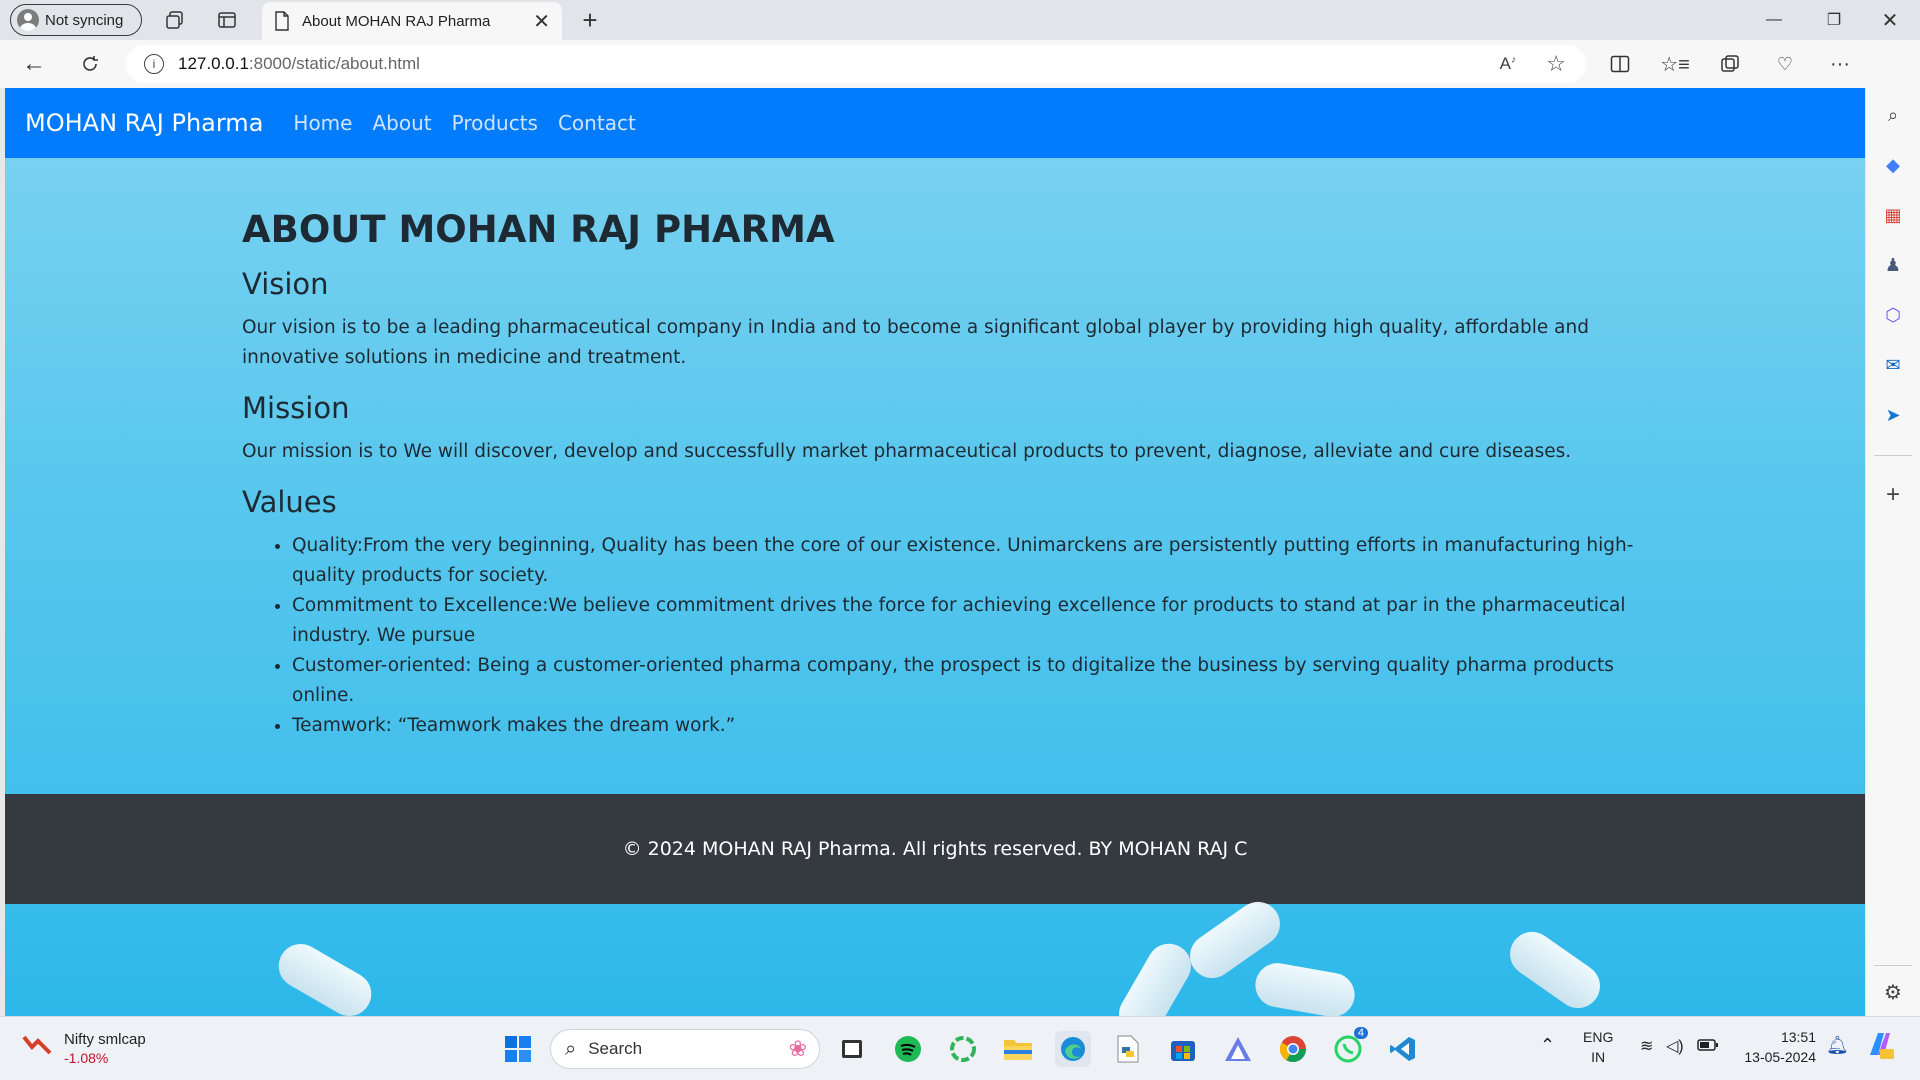 This screenshot has width=1920, height=1080. What do you see at coordinates (1893, 215) in the screenshot?
I see `sidebar-tools-icon: ▦` at bounding box center [1893, 215].